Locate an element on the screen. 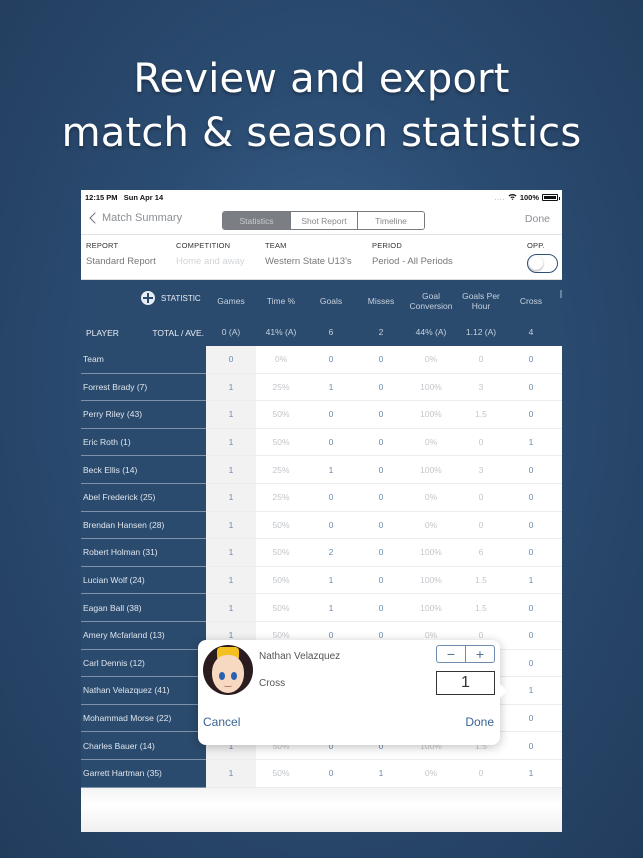 The image size is (643, 858). tab-timeline: Timeline is located at coordinates (390, 220).